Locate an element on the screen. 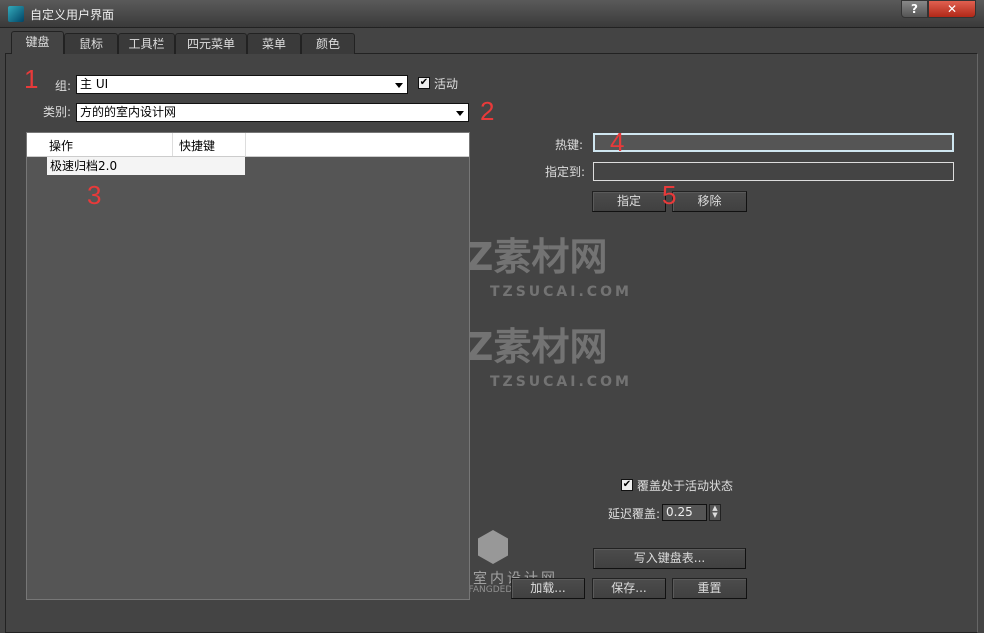 The image size is (984, 633). column-header-shortcut: 快捷键 is located at coordinates (209, 144).